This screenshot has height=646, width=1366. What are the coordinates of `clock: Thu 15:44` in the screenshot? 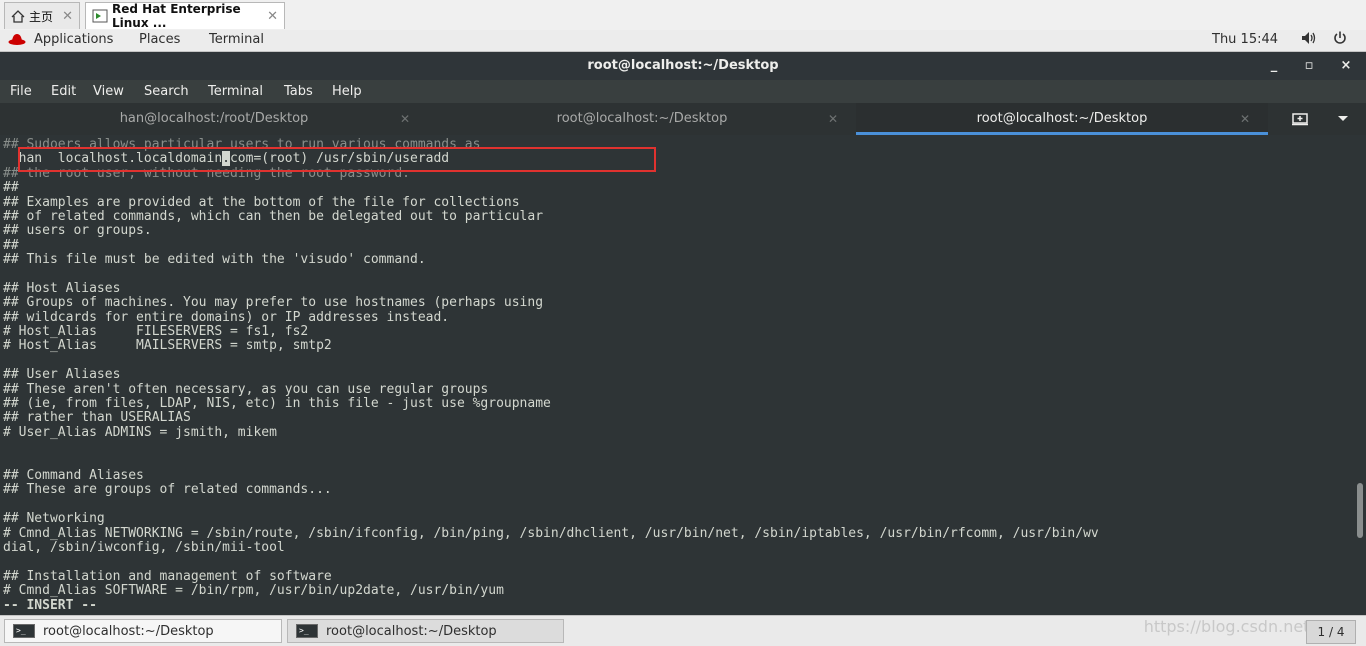 It's located at (1245, 39).